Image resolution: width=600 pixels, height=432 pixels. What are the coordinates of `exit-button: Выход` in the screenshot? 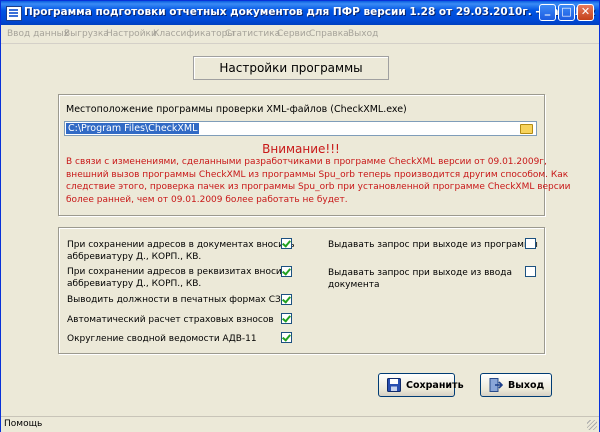 It's located at (516, 385).